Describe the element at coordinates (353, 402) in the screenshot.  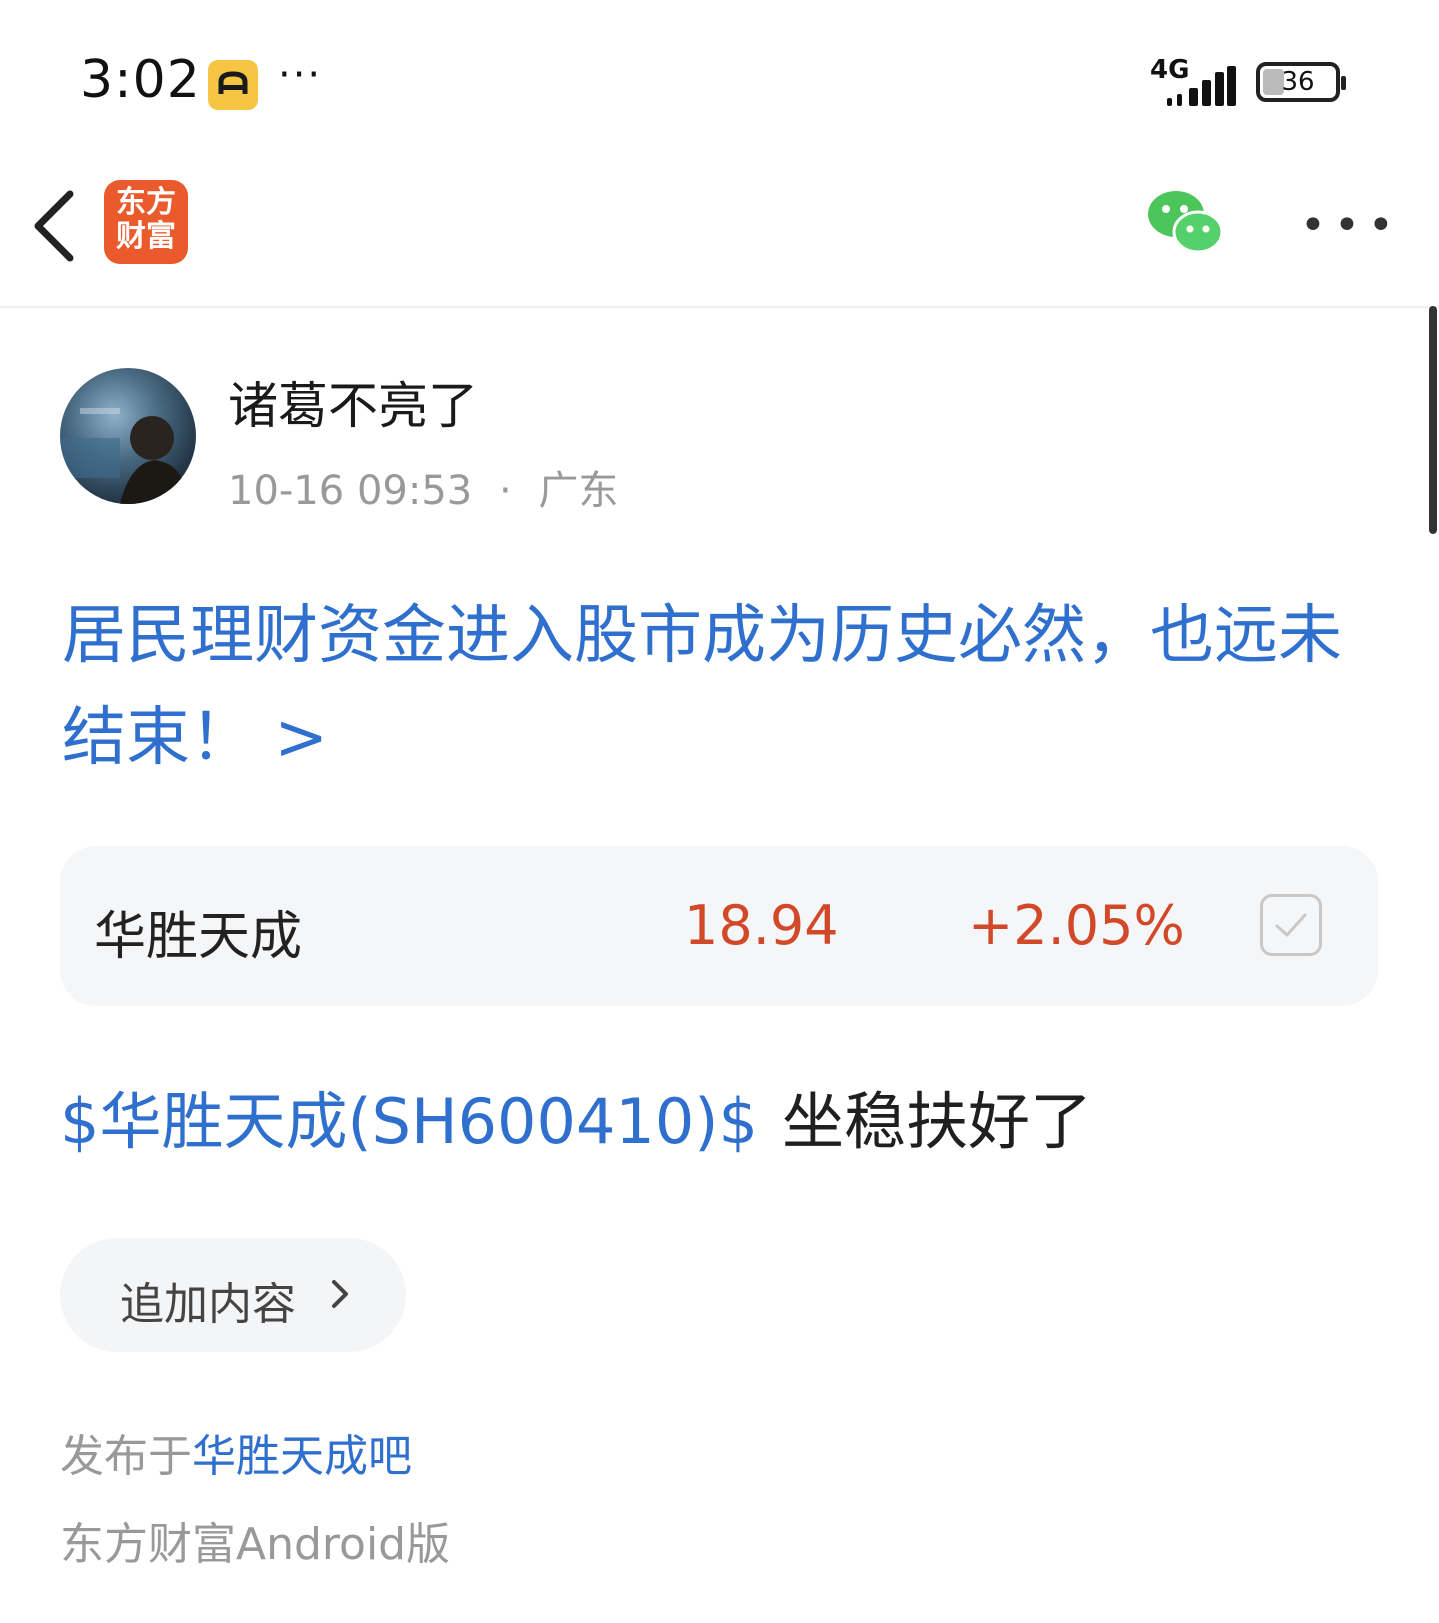
I see `author-name: 诸葛不亮了` at that location.